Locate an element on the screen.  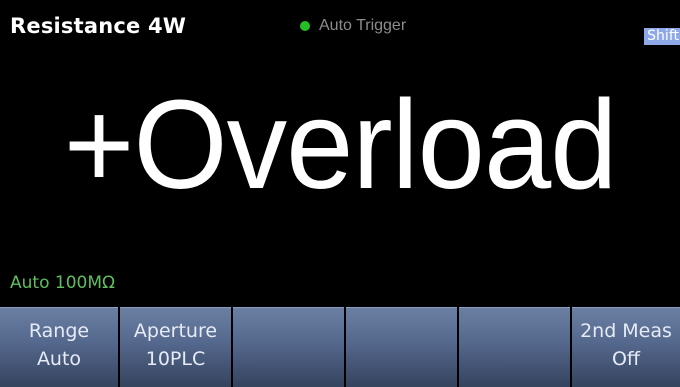
function-title: Resistance 4W is located at coordinates (98, 26).